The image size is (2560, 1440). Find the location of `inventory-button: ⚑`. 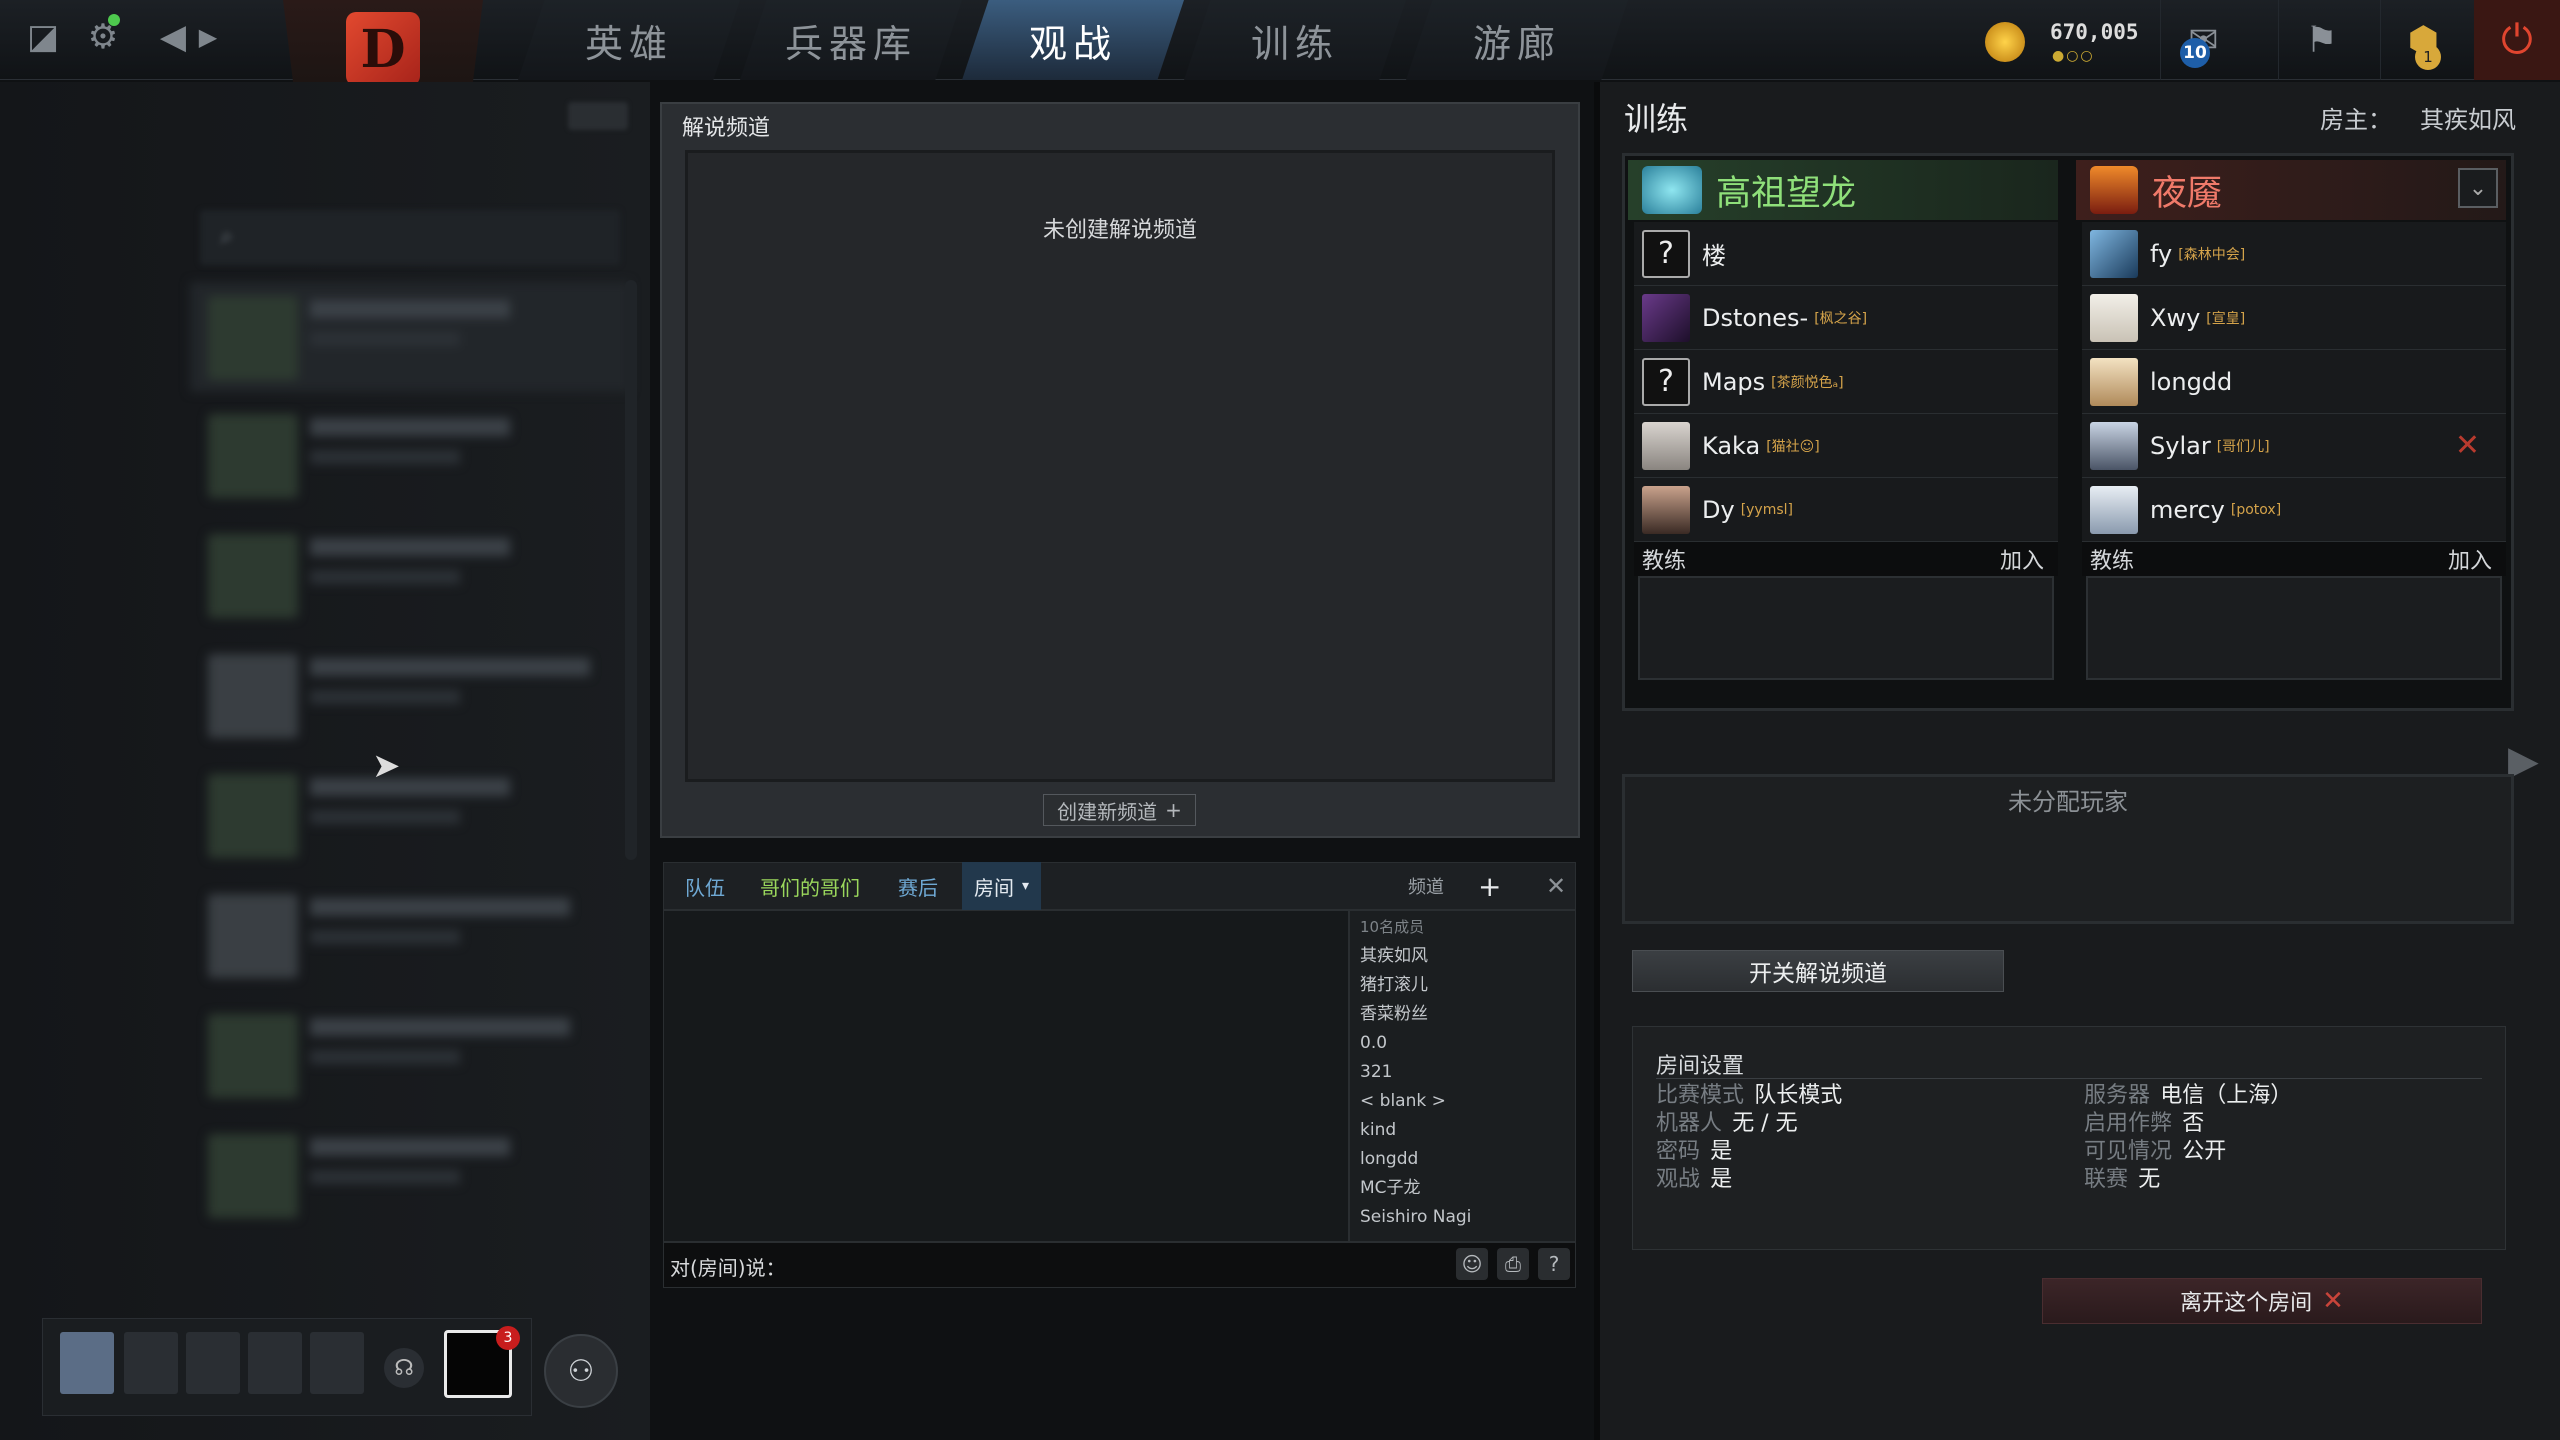

inventory-button: ⚑ is located at coordinates (2321, 40).